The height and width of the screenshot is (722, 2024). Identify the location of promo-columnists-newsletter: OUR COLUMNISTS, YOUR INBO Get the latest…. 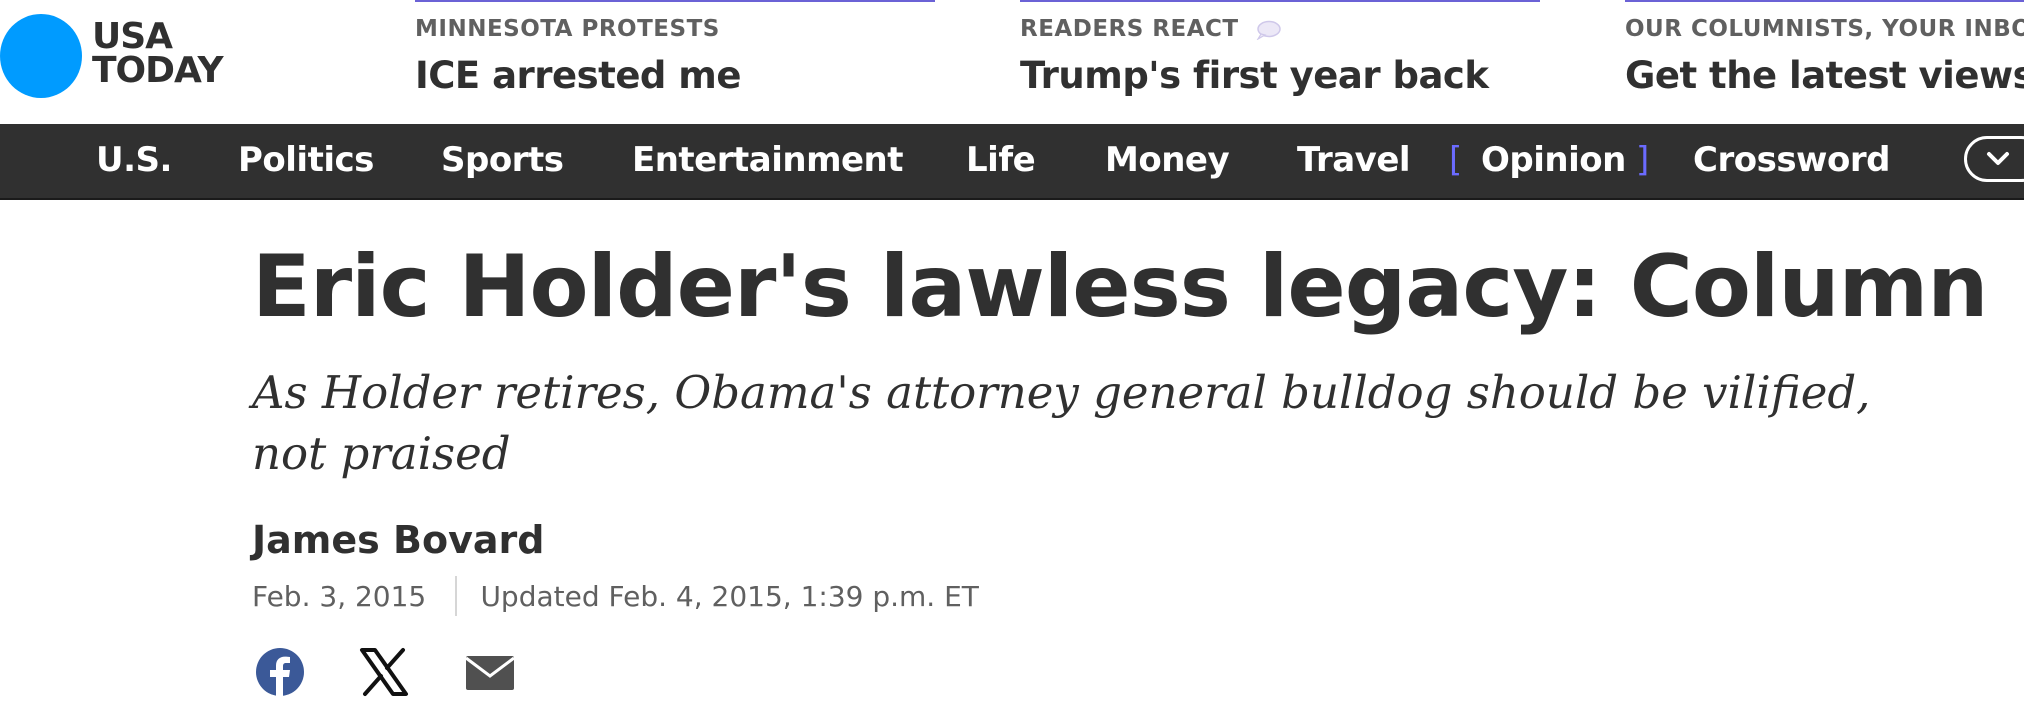
(1824, 55).